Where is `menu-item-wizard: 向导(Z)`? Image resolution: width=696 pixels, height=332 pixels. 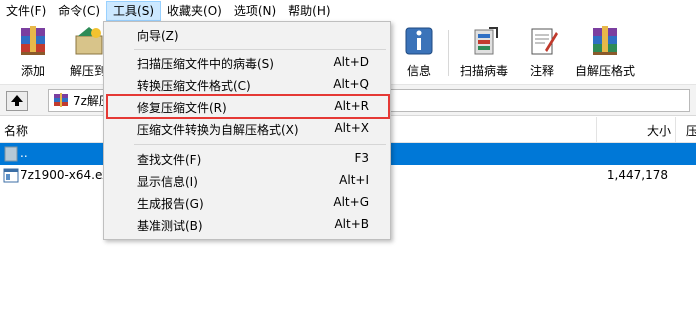
menu-item-wizard: 向导(Z) is located at coordinates (247, 35).